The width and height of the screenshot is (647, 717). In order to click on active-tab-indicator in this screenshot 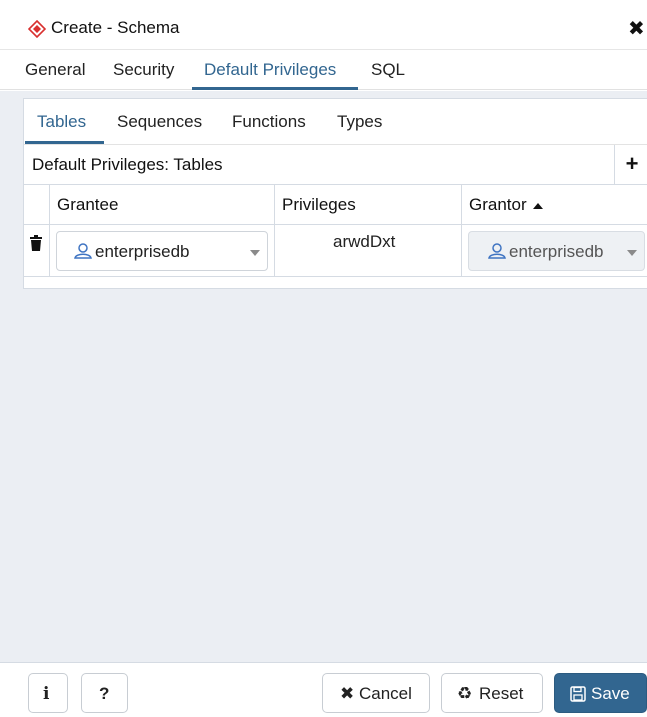, I will do `click(275, 88)`.